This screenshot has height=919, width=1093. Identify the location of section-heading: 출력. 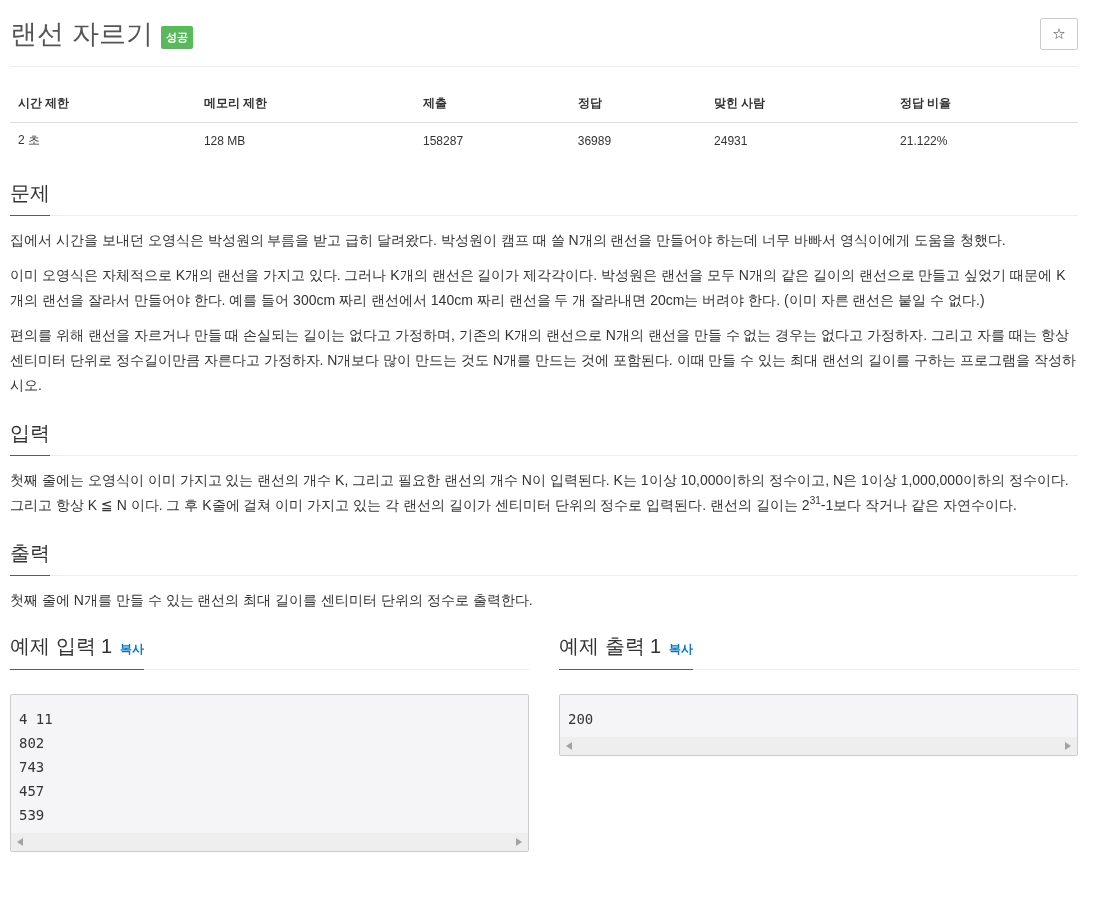
(30, 554).